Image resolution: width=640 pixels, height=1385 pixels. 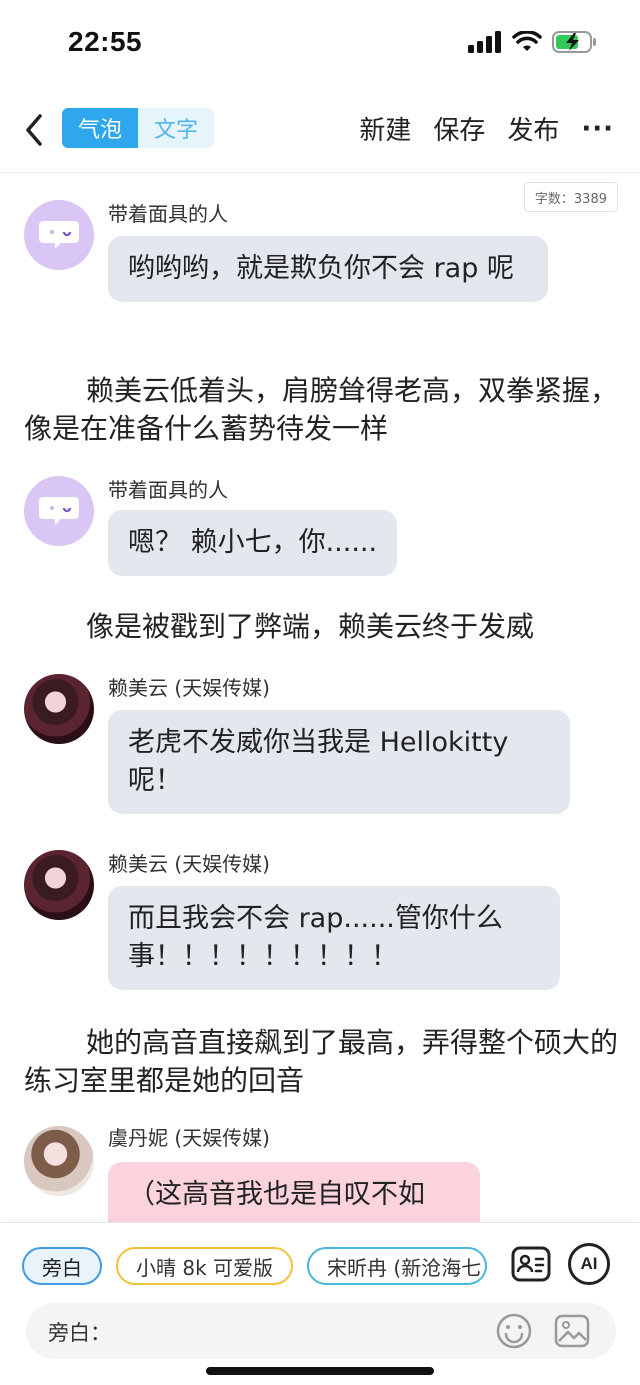 I want to click on nav-actions: 新建 保存 发布 ···, so click(x=486, y=128).